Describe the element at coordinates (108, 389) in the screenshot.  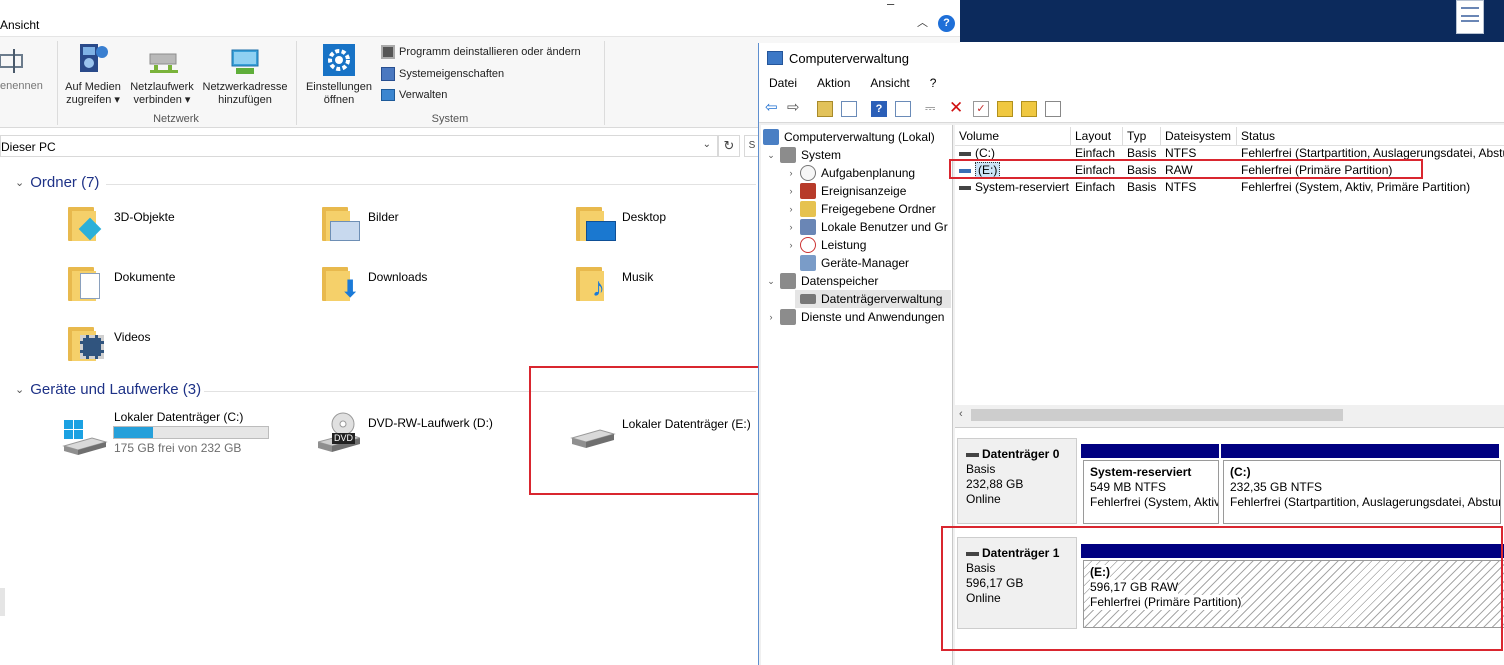
I see `section-devices: ⌄ Geräte und Laufwerke (3)` at that location.